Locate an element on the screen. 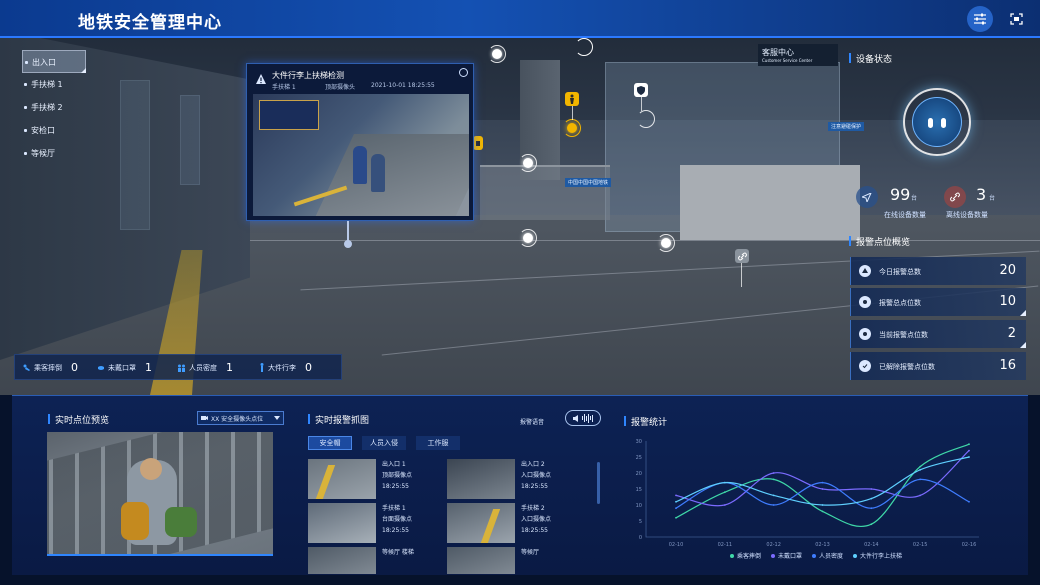  event-crowd: 人员密度 1 is located at coordinates (205, 367).